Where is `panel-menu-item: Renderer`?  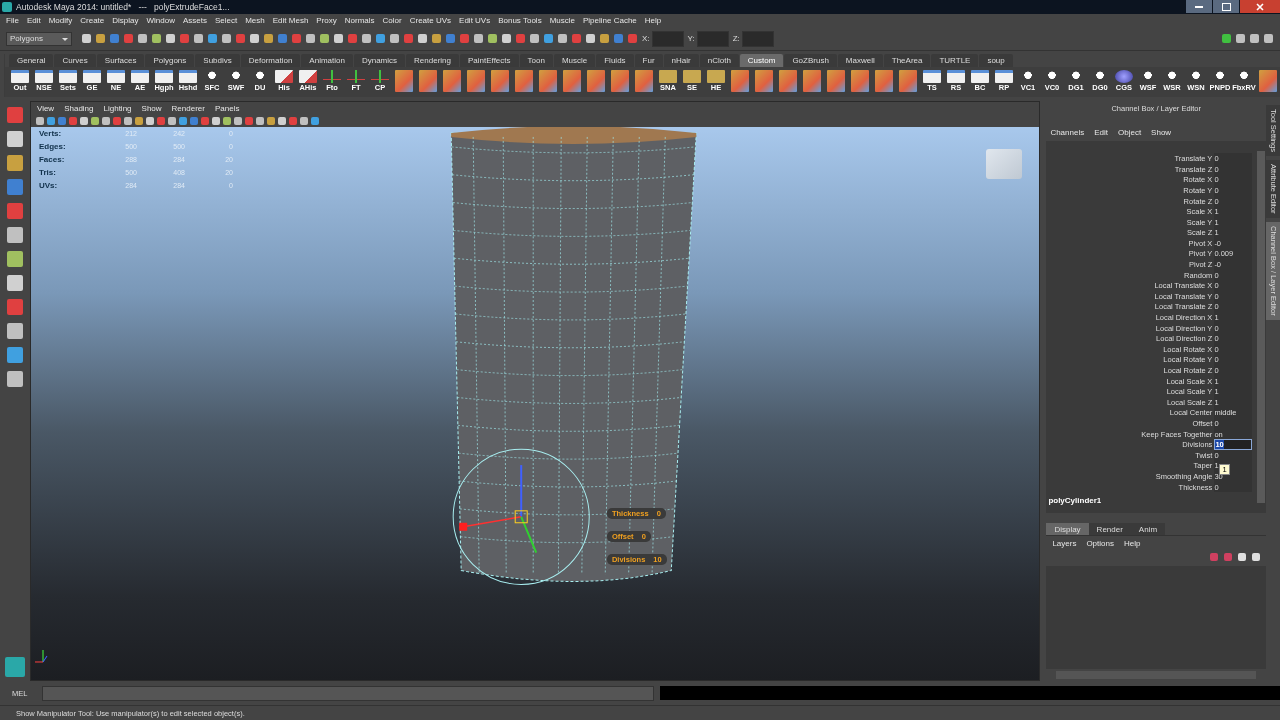 panel-menu-item: Renderer is located at coordinates (188, 108).